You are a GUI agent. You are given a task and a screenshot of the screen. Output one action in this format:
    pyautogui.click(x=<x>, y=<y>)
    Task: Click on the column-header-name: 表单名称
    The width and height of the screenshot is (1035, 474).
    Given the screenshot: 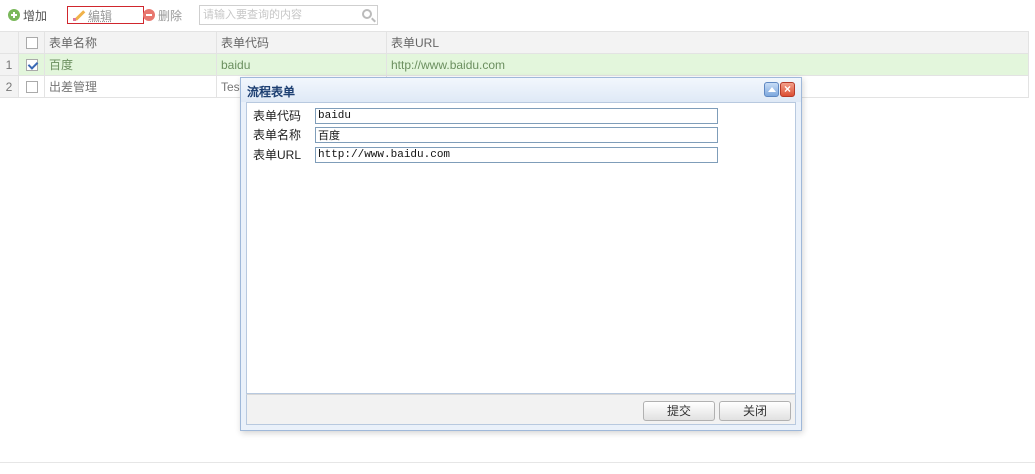 What is the action you would take?
    pyautogui.click(x=131, y=42)
    